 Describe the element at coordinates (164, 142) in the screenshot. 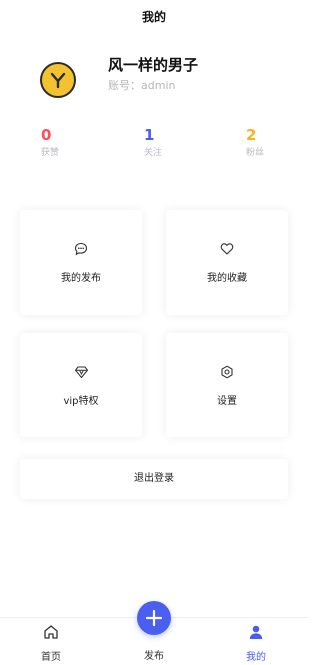

I see `stat-following: 1 关注` at that location.